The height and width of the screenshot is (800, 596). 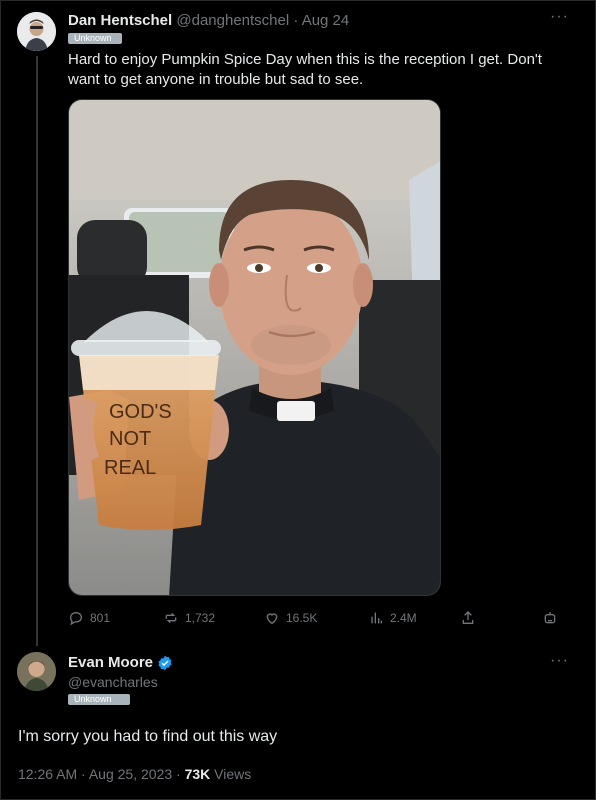 I want to click on reply-count: 801, so click(x=100, y=618).